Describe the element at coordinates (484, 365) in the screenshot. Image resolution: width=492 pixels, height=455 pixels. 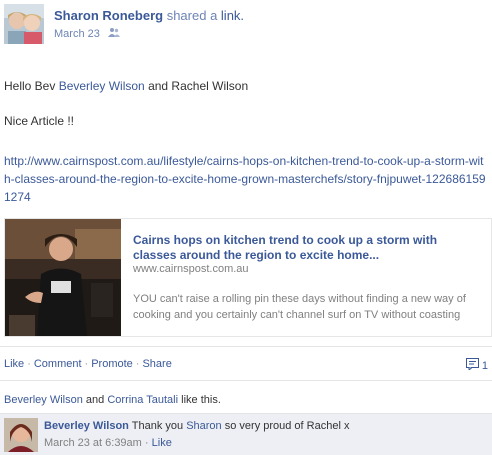
I see `comment-count-value: 1` at that location.